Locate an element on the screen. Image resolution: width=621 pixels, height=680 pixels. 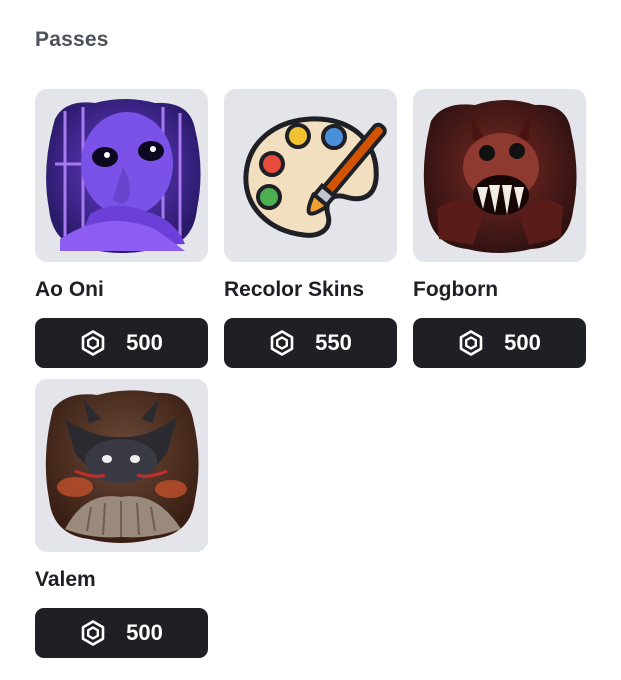
pass-name: Recolor Skins is located at coordinates (294, 289).